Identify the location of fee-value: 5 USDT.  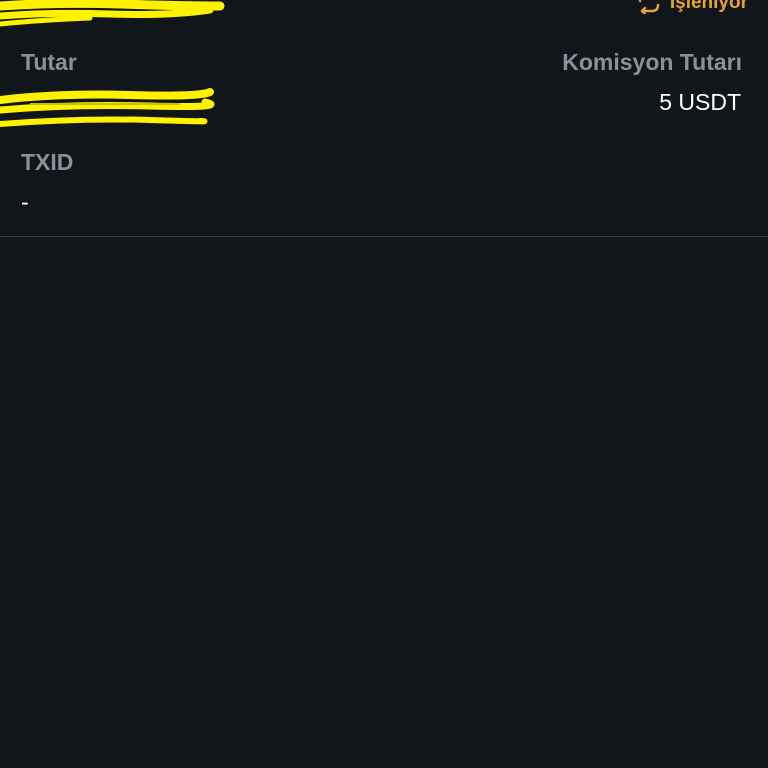
(700, 102).